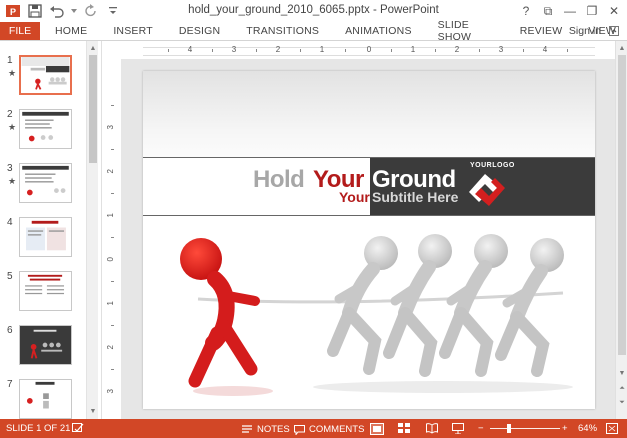 This screenshot has height=438, width=627. What do you see at coordinates (279, 180) in the screenshot?
I see `slide-title-hold: Hold` at bounding box center [279, 180].